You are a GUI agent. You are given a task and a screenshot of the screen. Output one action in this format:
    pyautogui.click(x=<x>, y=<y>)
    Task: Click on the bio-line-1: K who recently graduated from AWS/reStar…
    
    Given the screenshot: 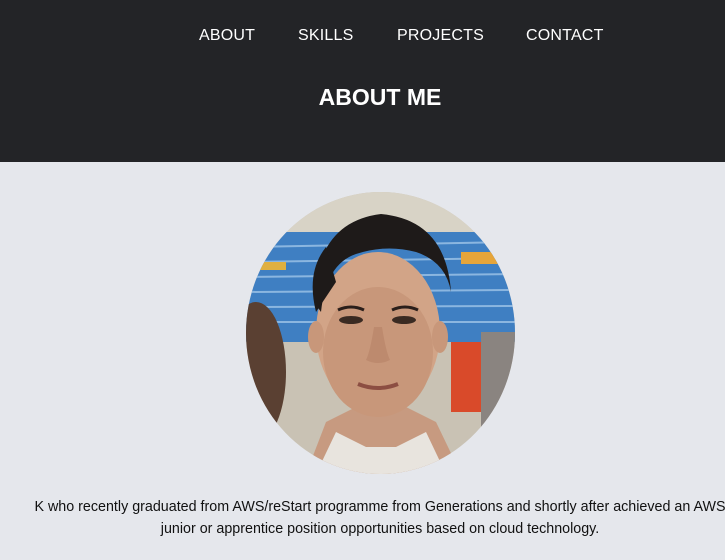 What is the action you would take?
    pyautogui.click(x=379, y=507)
    